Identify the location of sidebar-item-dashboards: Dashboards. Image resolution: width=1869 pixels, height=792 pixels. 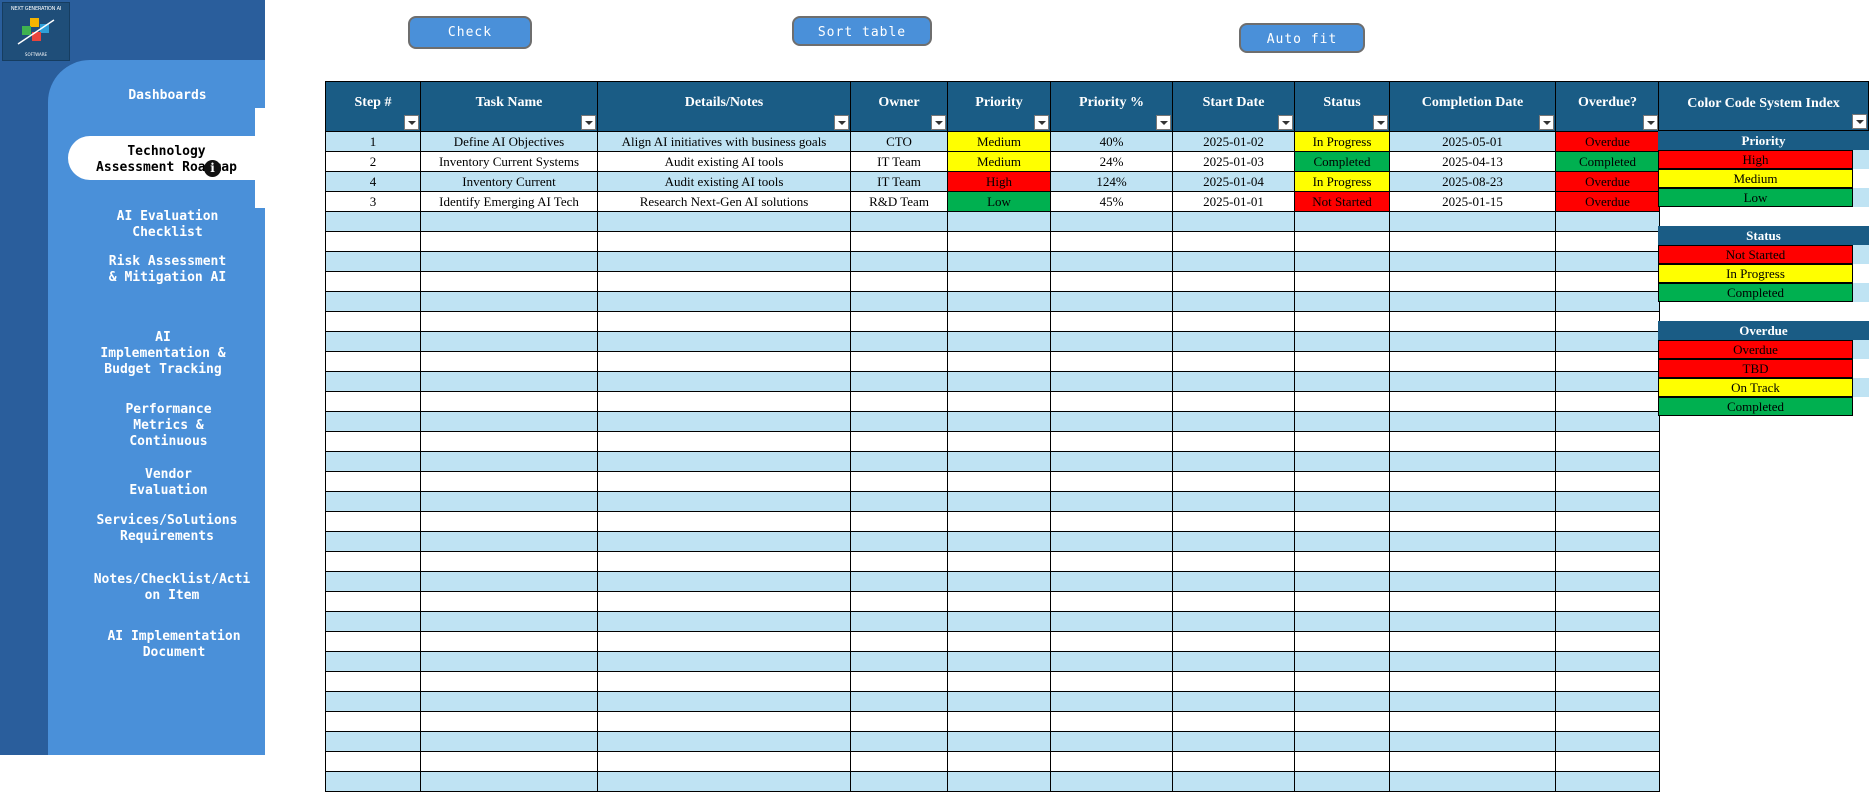
(167, 96).